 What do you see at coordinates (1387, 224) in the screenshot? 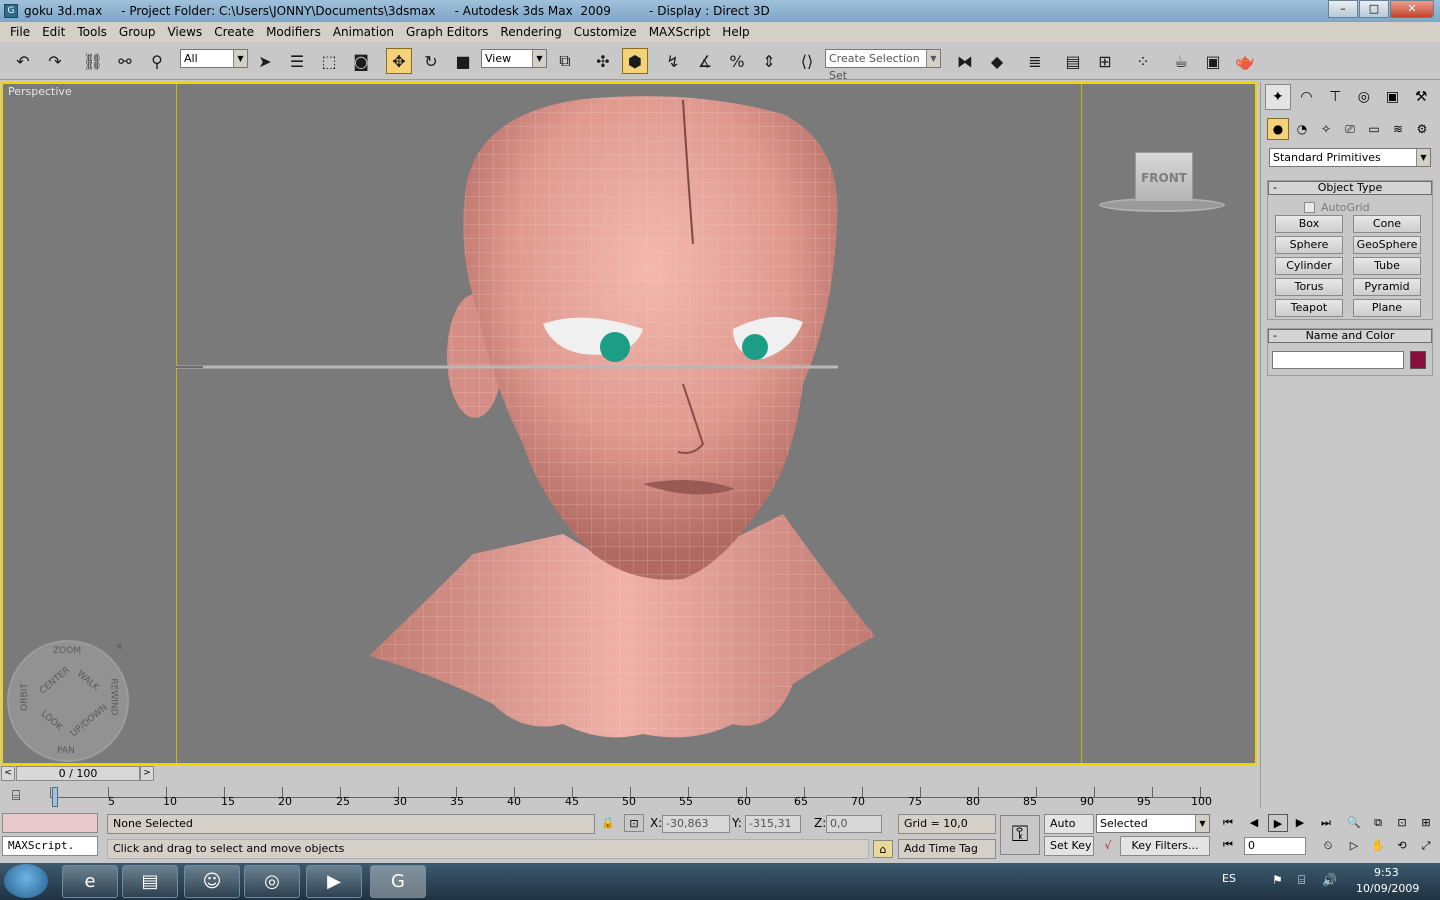
I see `cone-button: Cone` at bounding box center [1387, 224].